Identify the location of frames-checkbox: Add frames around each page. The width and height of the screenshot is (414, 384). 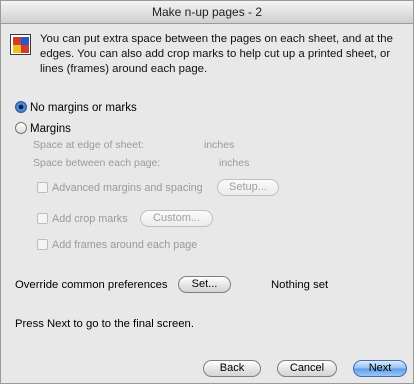
(117, 245).